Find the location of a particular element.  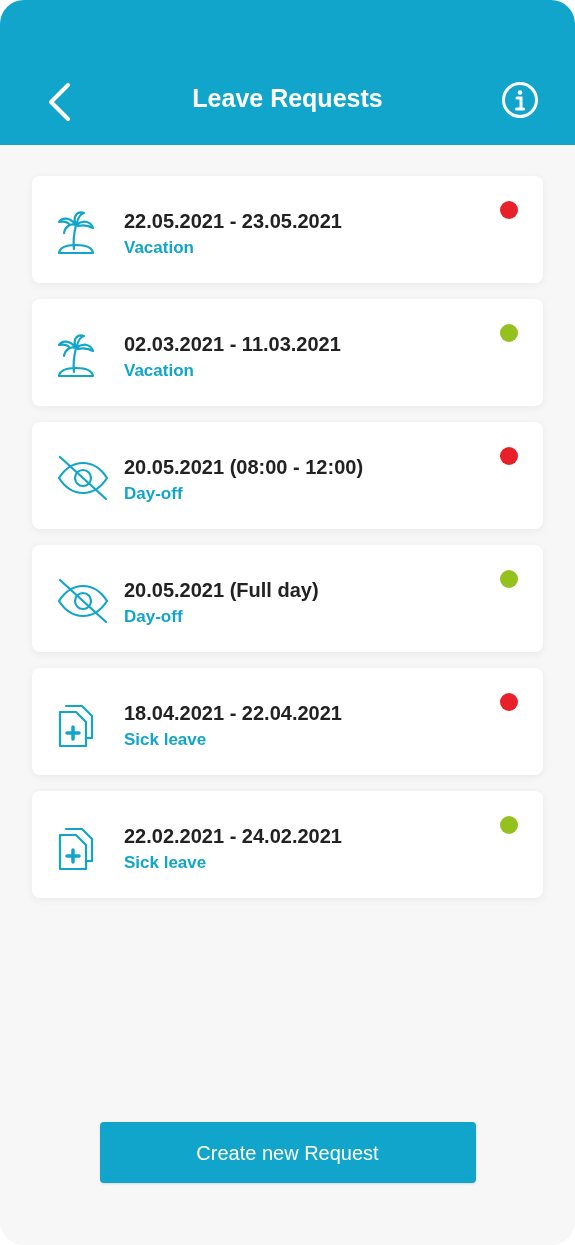

leave-request-card: 20.05.2021 (08:00 - 12:00) Day-off is located at coordinates (287, 475).